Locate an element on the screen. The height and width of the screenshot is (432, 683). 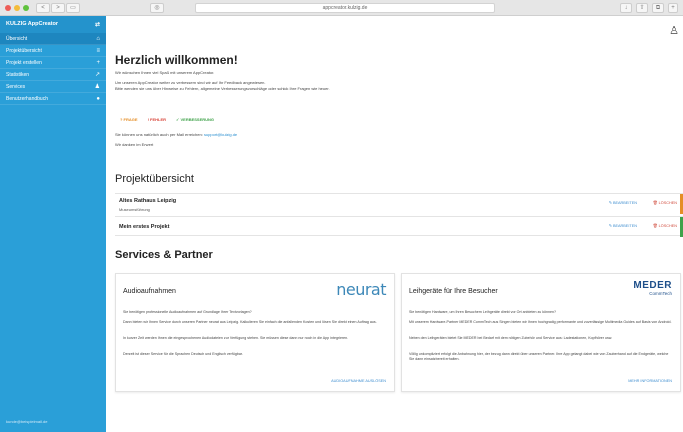
sidebar-item-services: Services ♟ is located at coordinates (53, 87).